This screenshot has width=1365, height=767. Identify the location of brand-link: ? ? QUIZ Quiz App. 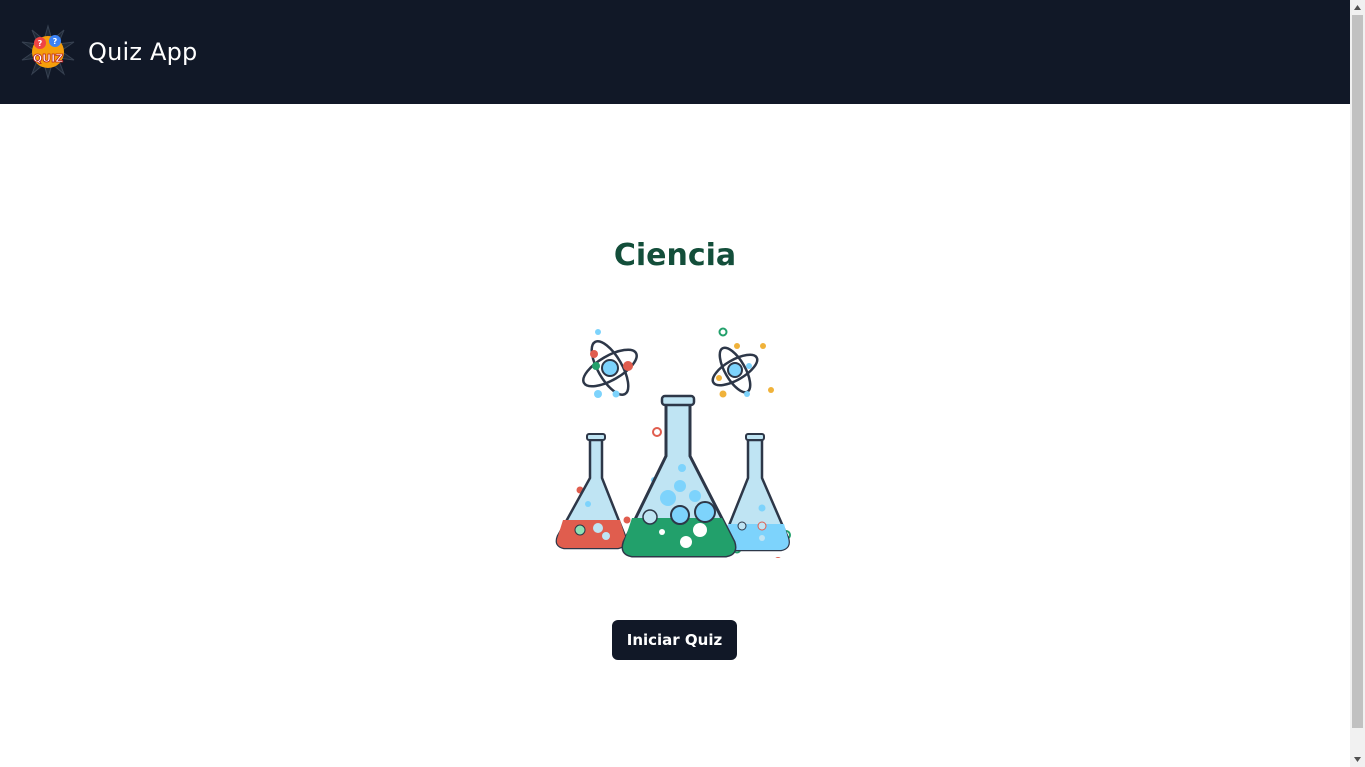
(108, 52).